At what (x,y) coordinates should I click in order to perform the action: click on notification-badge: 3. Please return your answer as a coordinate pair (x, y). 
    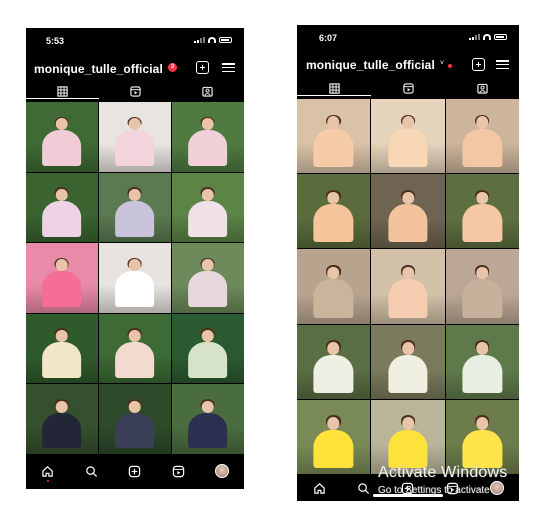
    Looking at the image, I should click on (172, 67).